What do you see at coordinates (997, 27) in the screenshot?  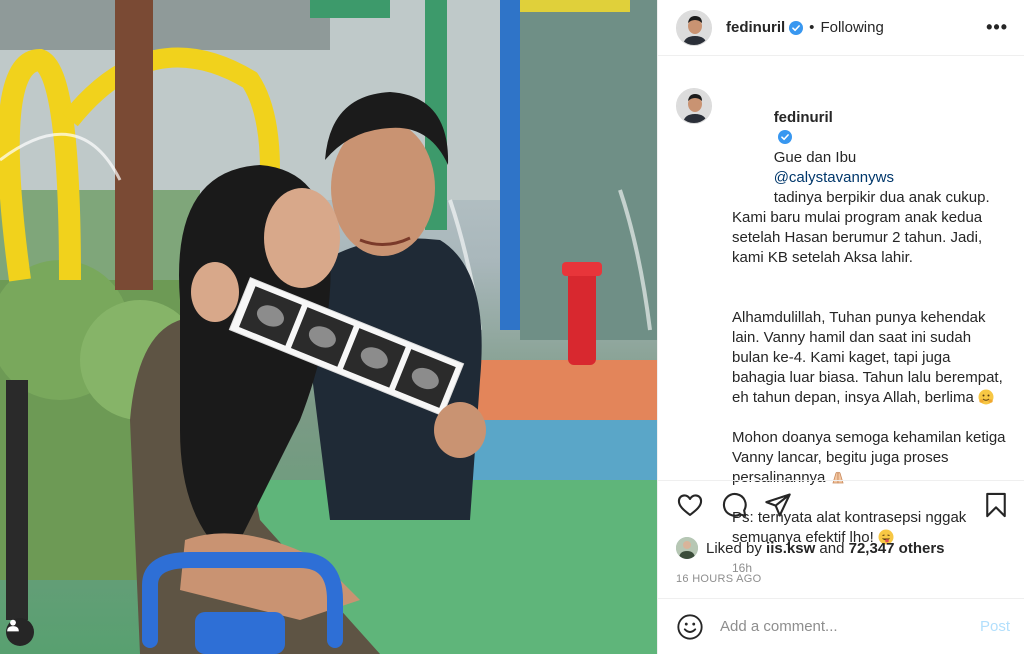 I see `more-options-button: •••` at bounding box center [997, 27].